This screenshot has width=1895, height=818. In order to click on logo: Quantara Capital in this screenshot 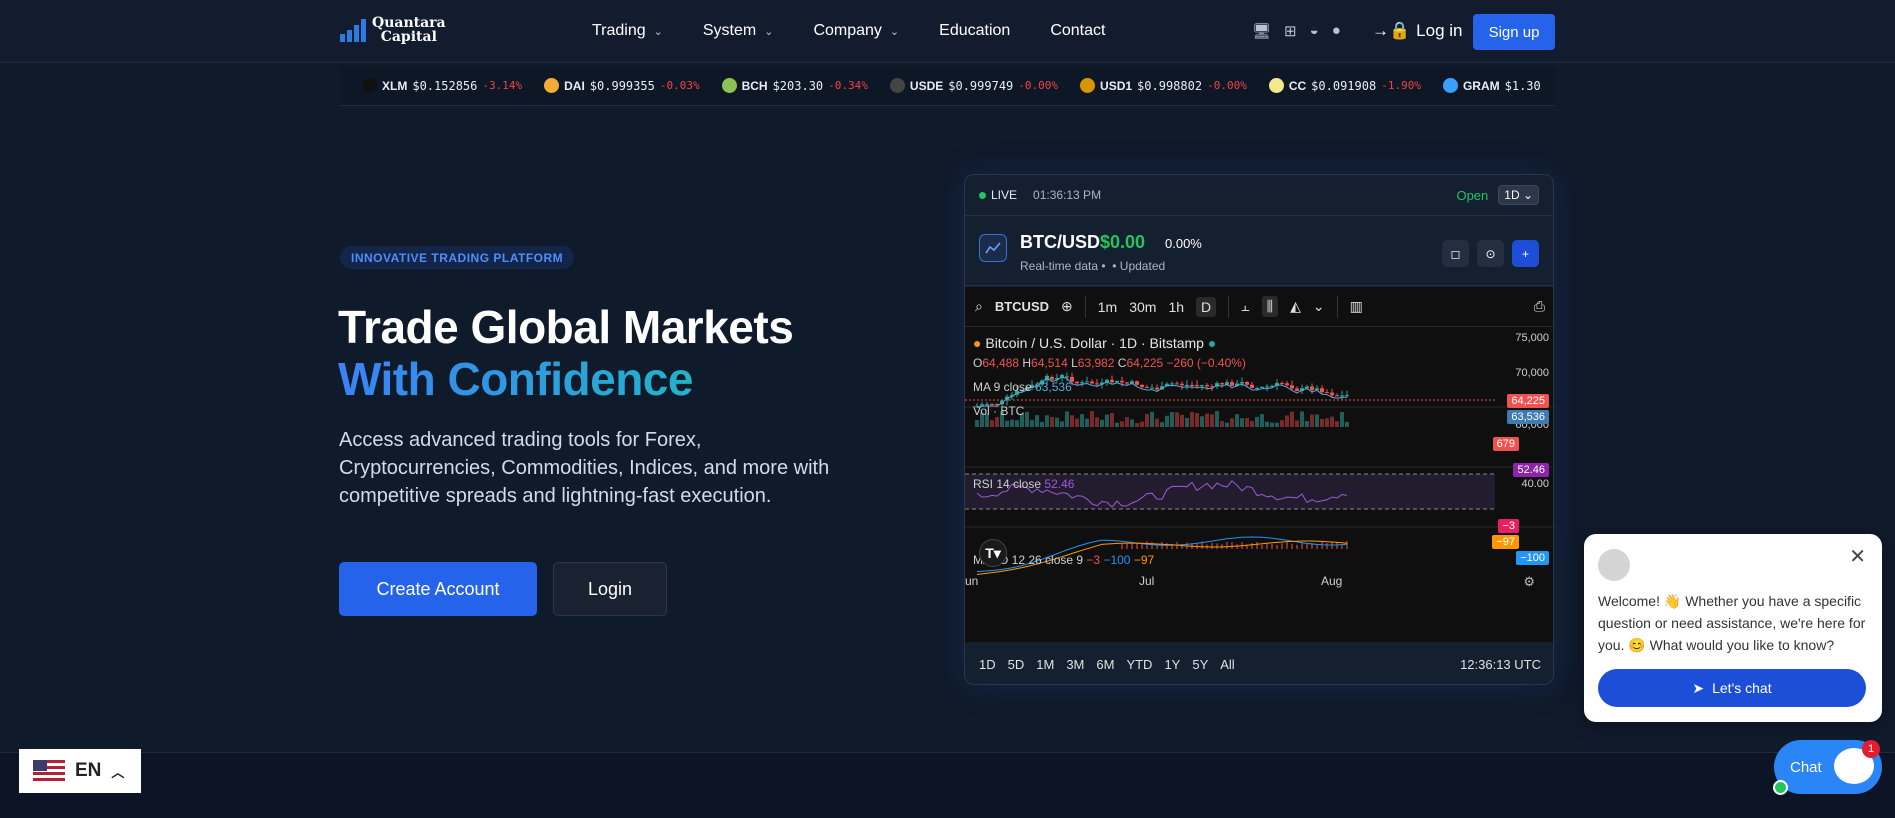, I will do `click(393, 30)`.